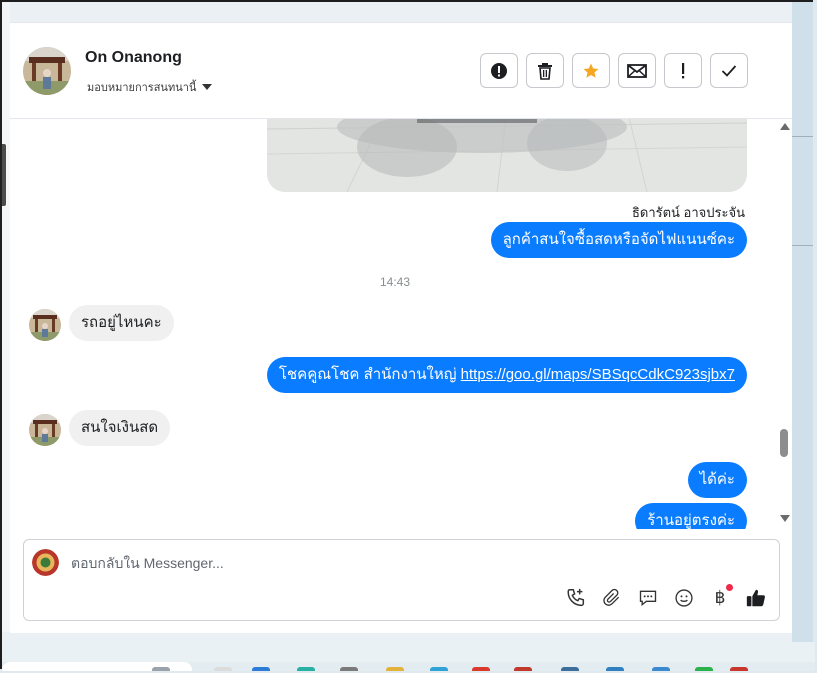  I want to click on assign-conversation-dropdown: มอบหมายการสนทนานี้, so click(150, 87).